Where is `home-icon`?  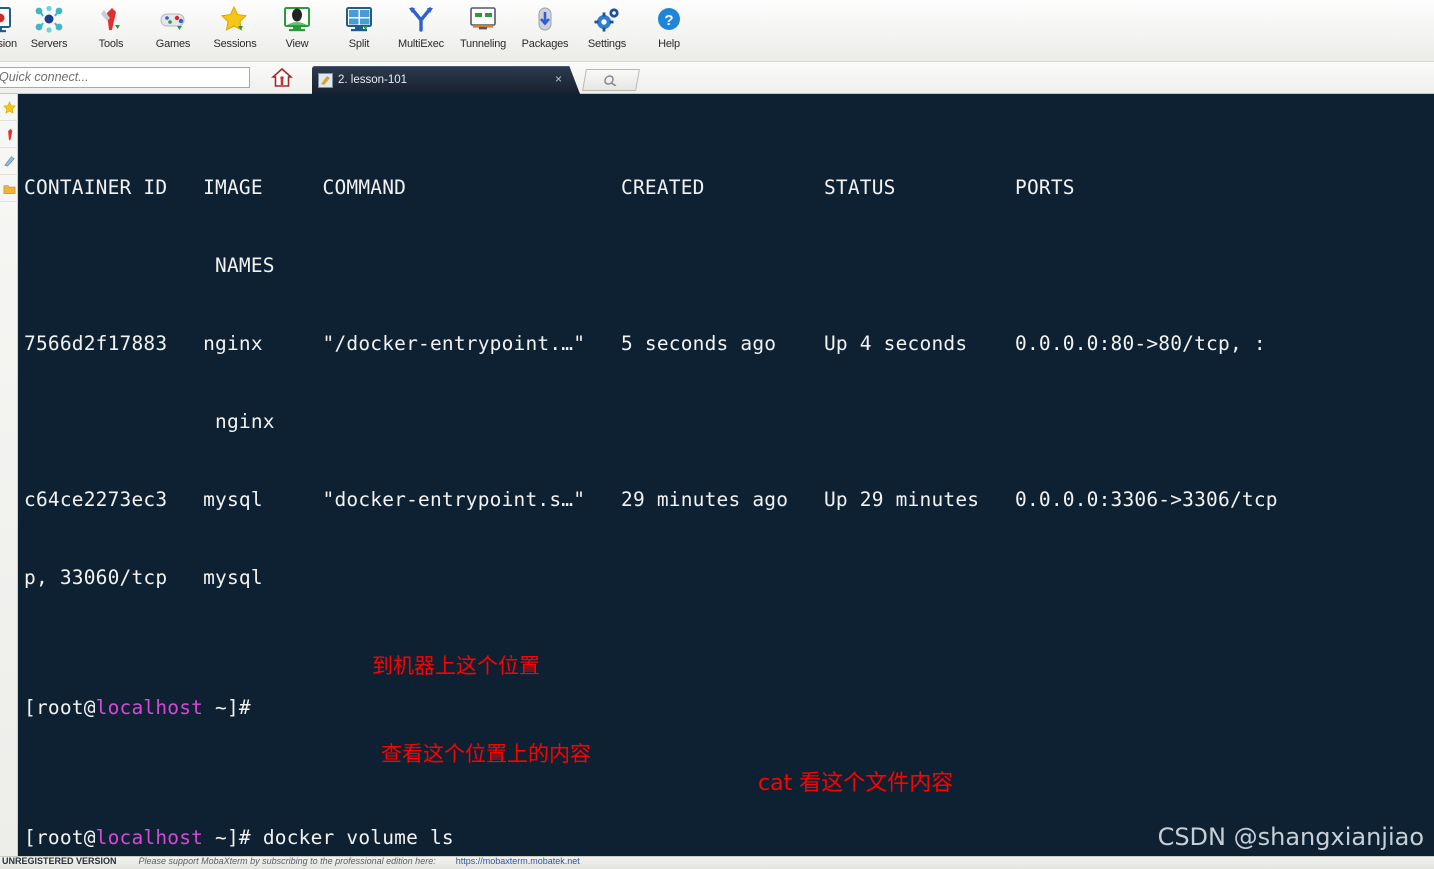
home-icon is located at coordinates (282, 77).